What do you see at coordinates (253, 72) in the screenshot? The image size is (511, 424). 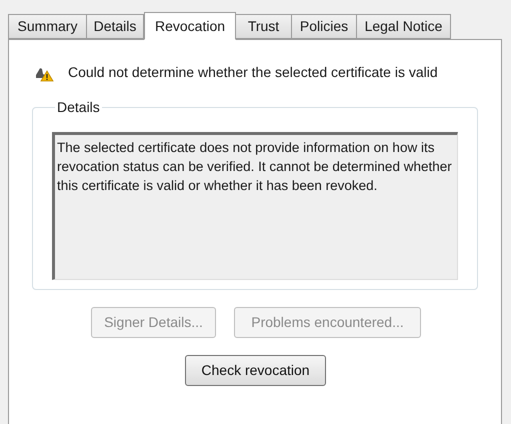 I see `status-message: Could not determine whether the selected certificate is valid` at bounding box center [253, 72].